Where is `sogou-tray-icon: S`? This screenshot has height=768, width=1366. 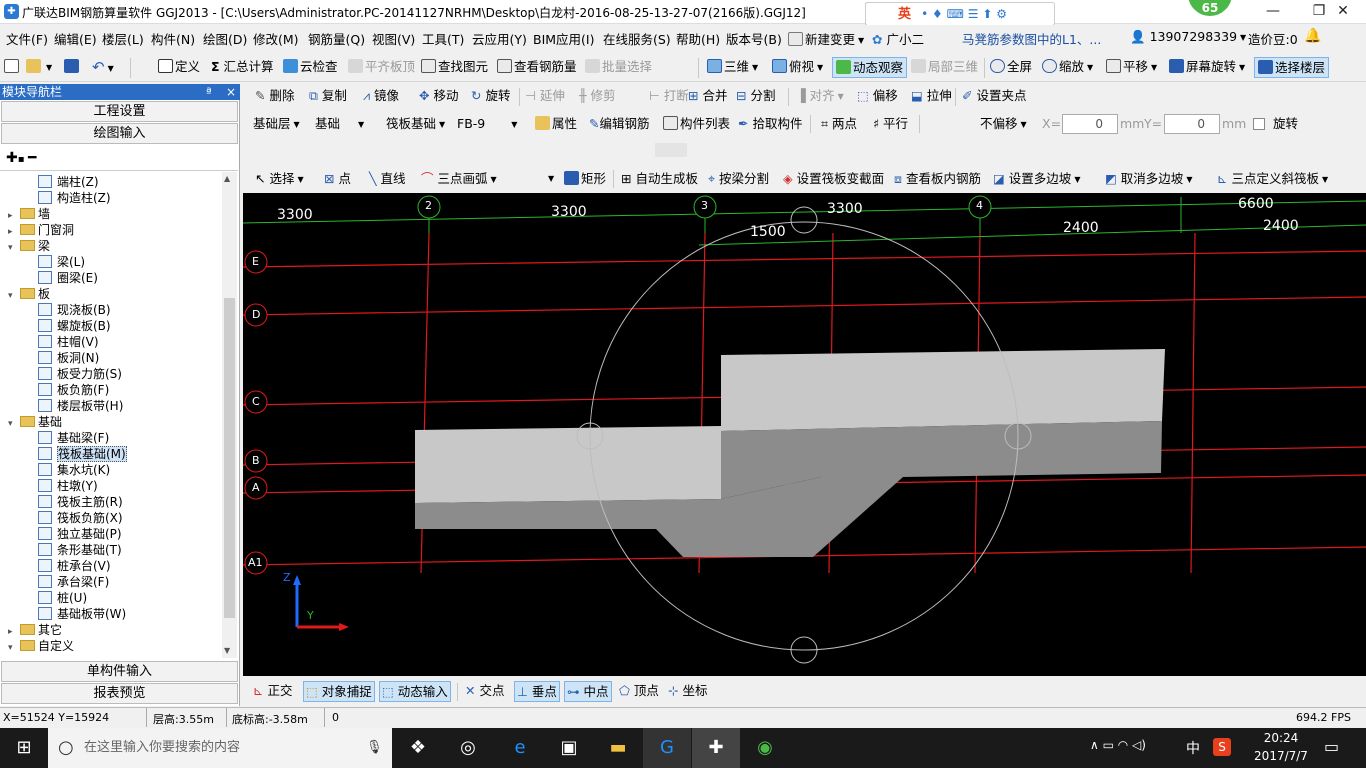
sogou-tray-icon: S is located at coordinates (1222, 747).